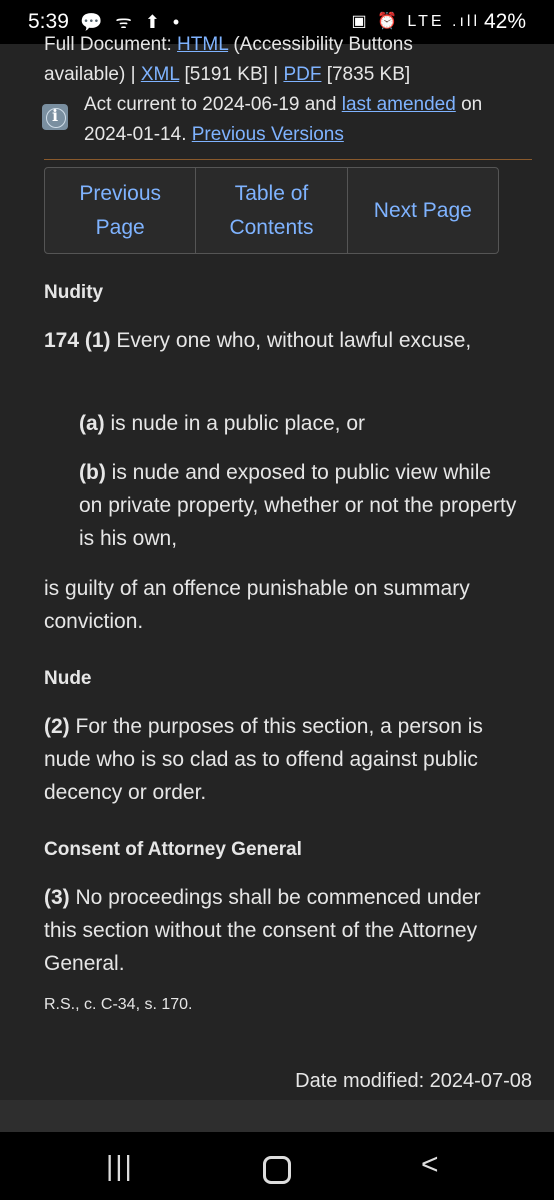 The height and width of the screenshot is (1200, 554). Describe the element at coordinates (430, 1165) in the screenshot. I see `back-icon: <` at that location.